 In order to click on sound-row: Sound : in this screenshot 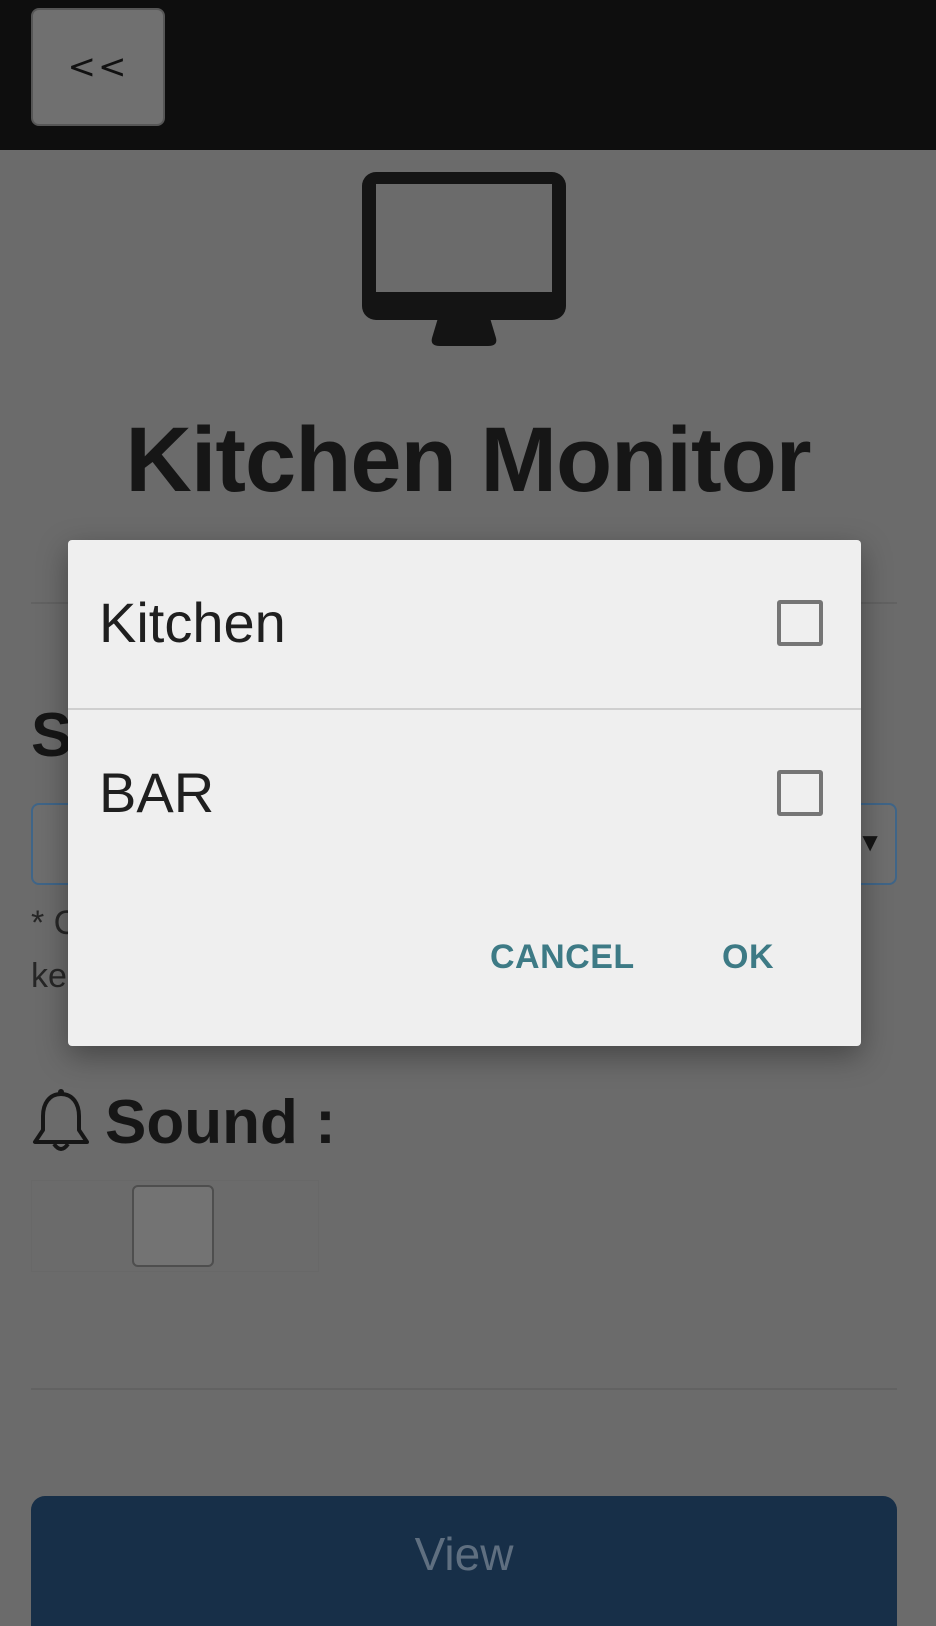, I will do `click(183, 1122)`.